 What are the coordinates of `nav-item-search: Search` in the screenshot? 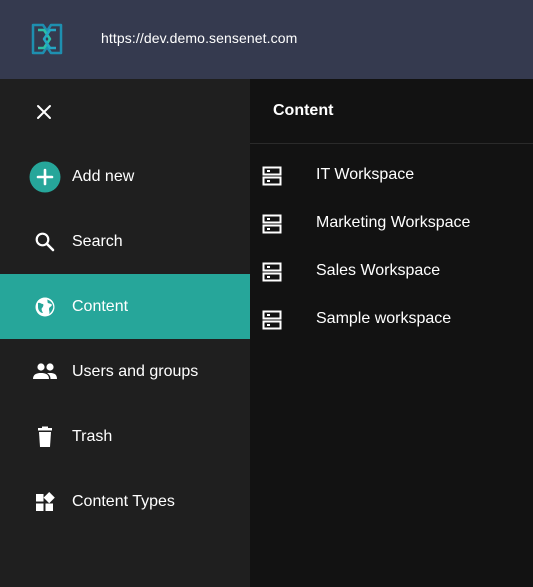 It's located at (125, 241).